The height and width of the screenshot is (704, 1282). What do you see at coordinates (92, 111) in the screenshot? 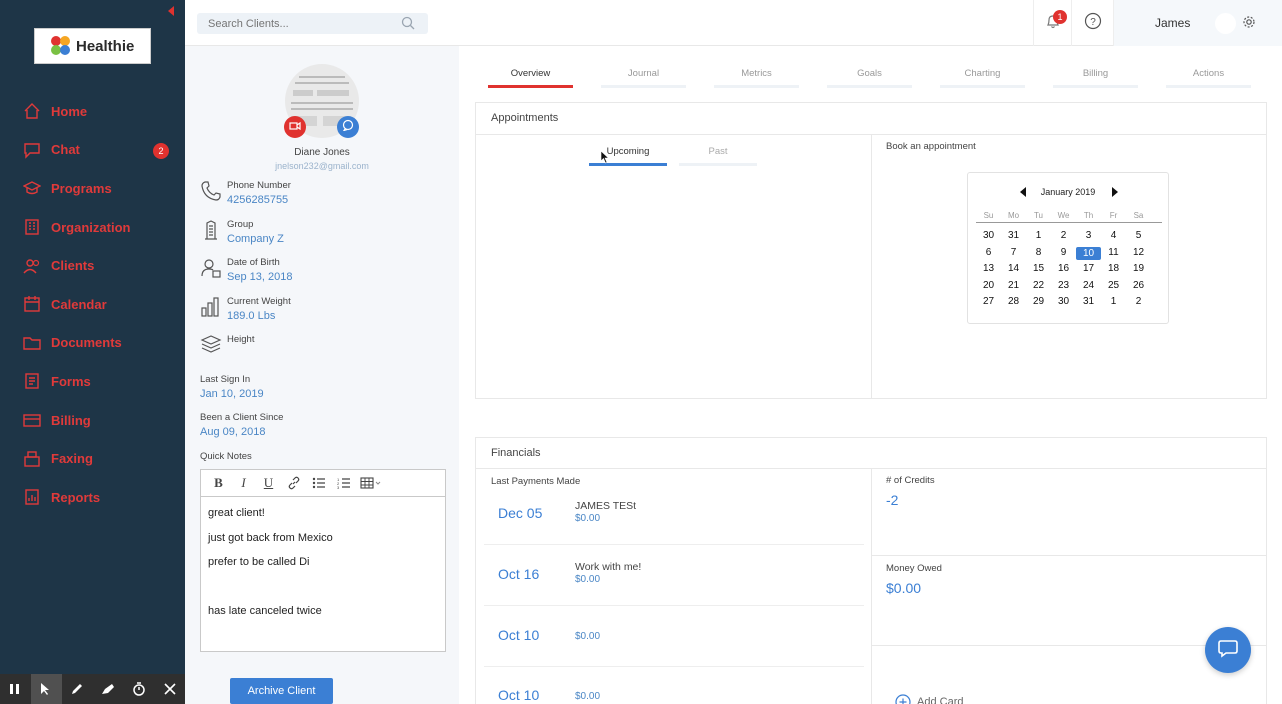
I see `sidebar-item-home: Home` at bounding box center [92, 111].